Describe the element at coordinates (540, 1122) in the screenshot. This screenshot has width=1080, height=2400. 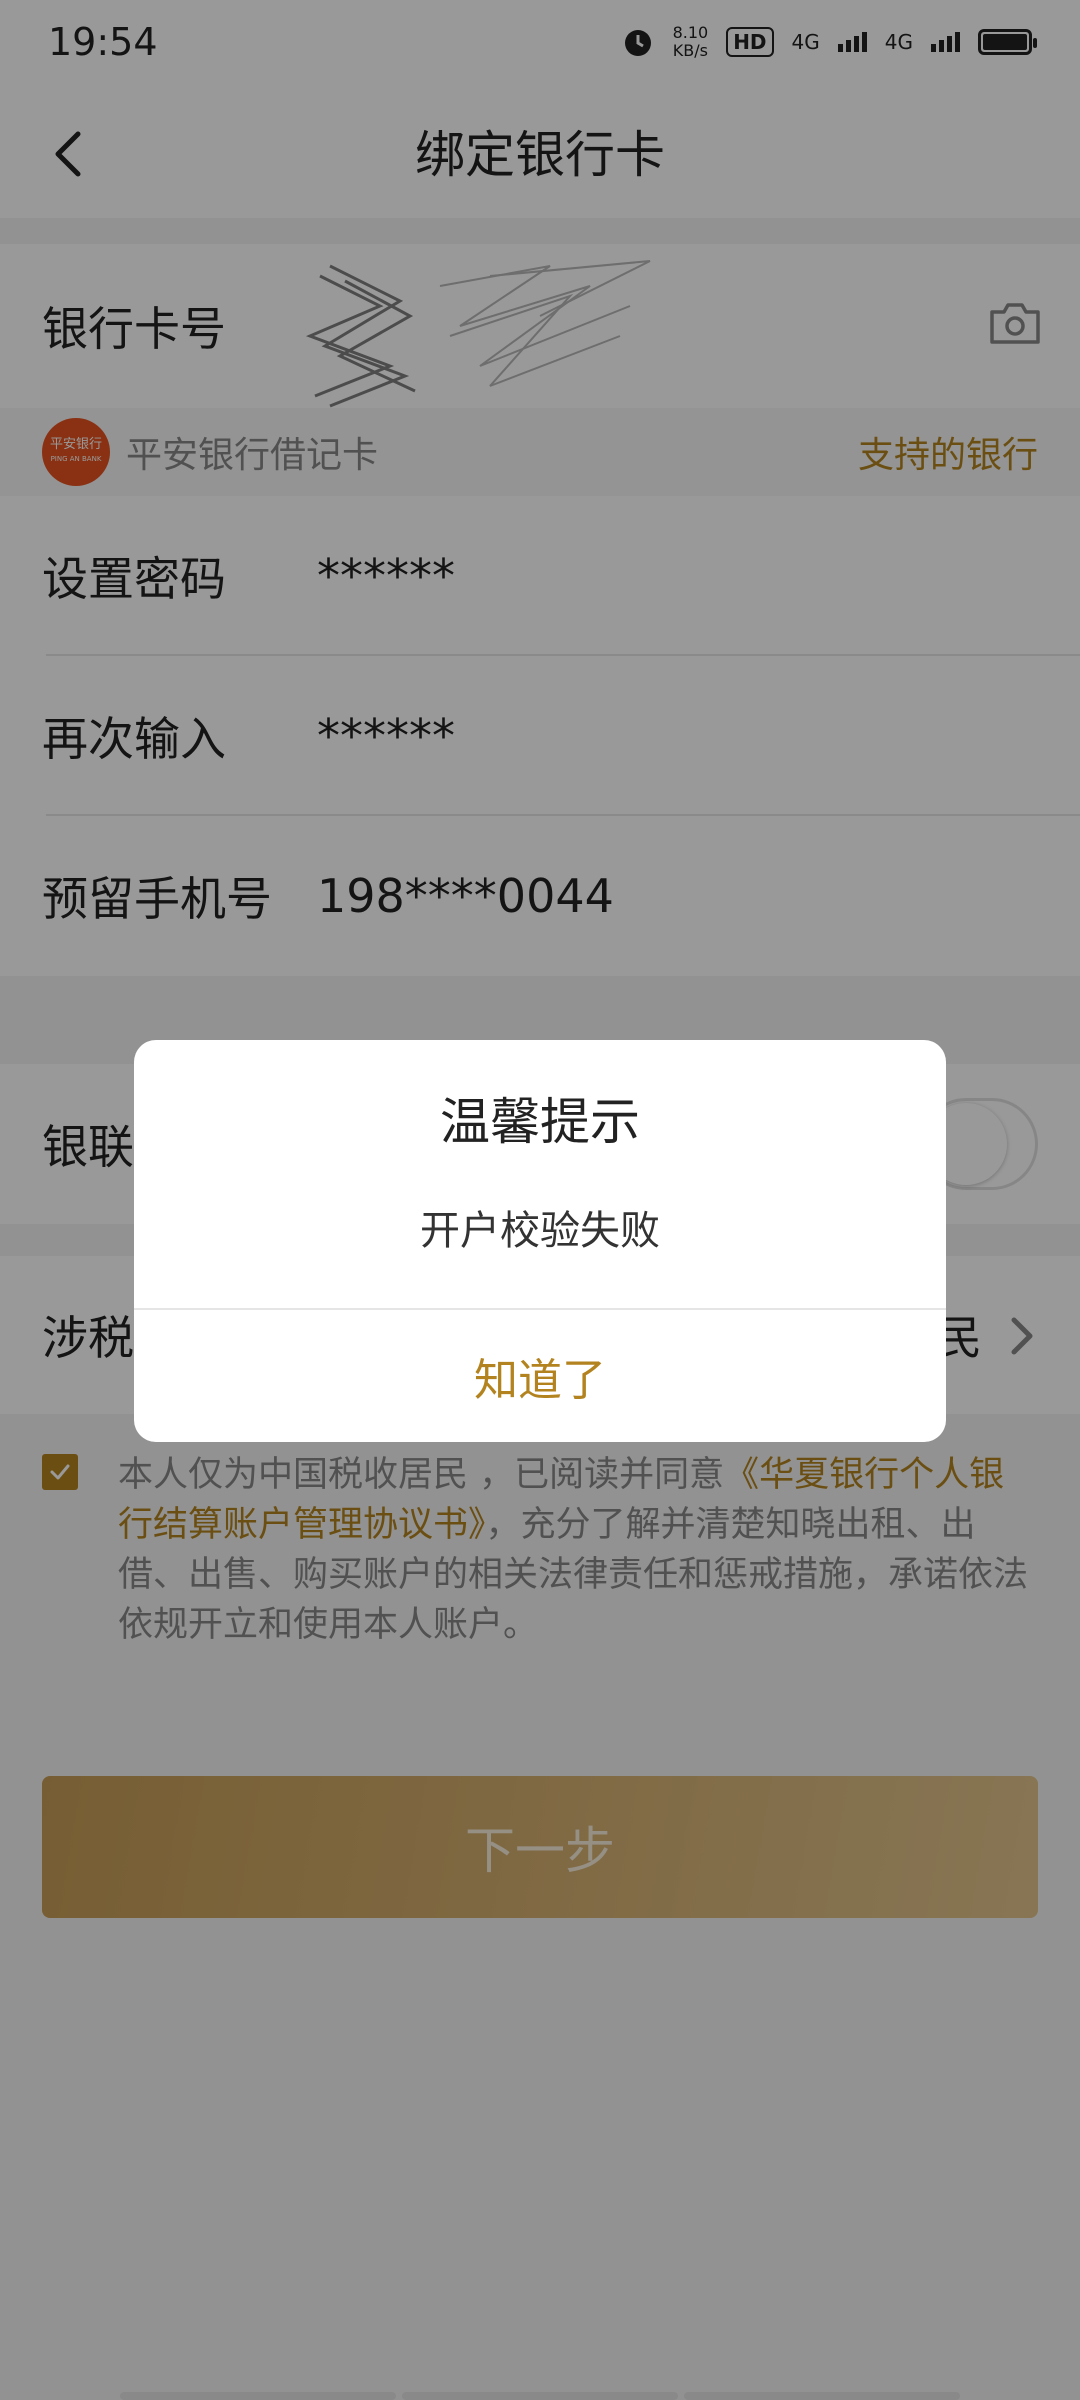
I see `dialog-title: 温馨提示` at that location.